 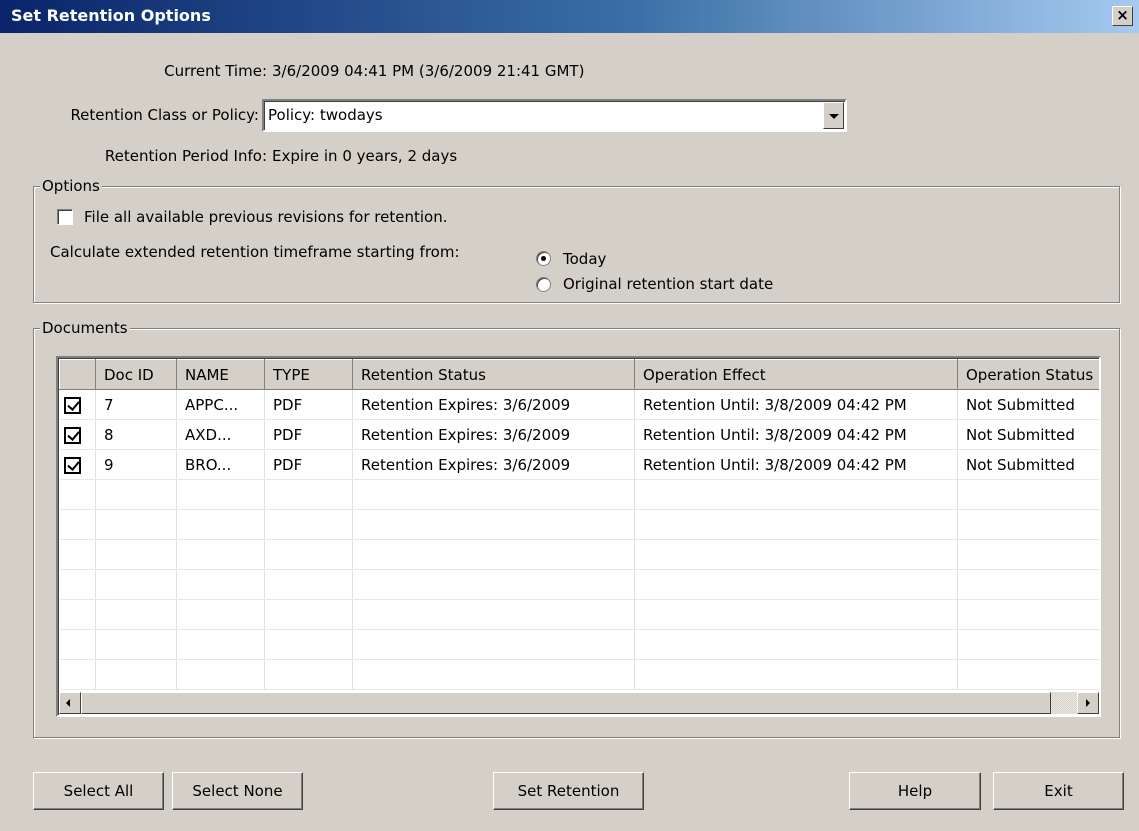 What do you see at coordinates (185, 156) in the screenshot?
I see `retention-period-label: Retention Period Info:` at bounding box center [185, 156].